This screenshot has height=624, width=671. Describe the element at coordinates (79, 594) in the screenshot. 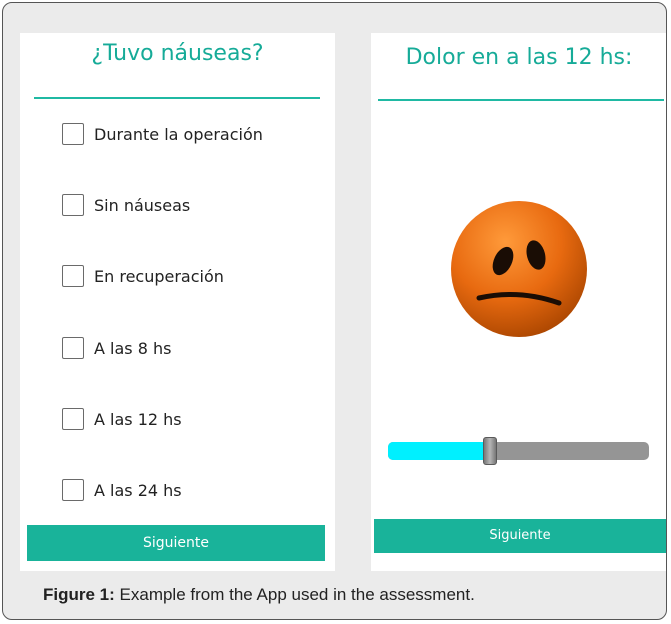

I see `caption-label: Figure 1:` at that location.